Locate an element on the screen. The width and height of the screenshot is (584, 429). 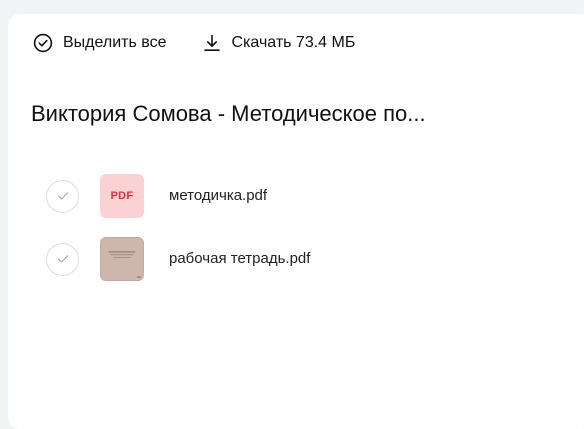
download-button: Скачать 73.4 МБ is located at coordinates (278, 43).